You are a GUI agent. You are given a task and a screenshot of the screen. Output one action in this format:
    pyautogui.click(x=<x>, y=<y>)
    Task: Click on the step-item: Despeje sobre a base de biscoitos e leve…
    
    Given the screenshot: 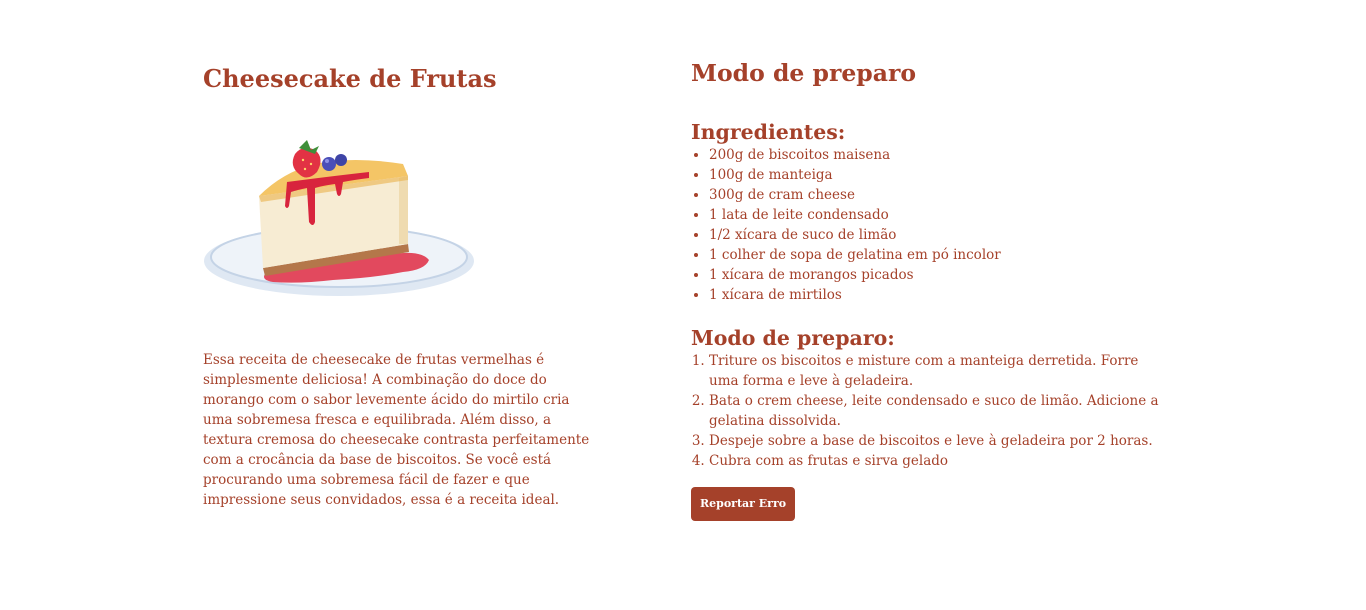 What is the action you would take?
    pyautogui.click(x=940, y=441)
    